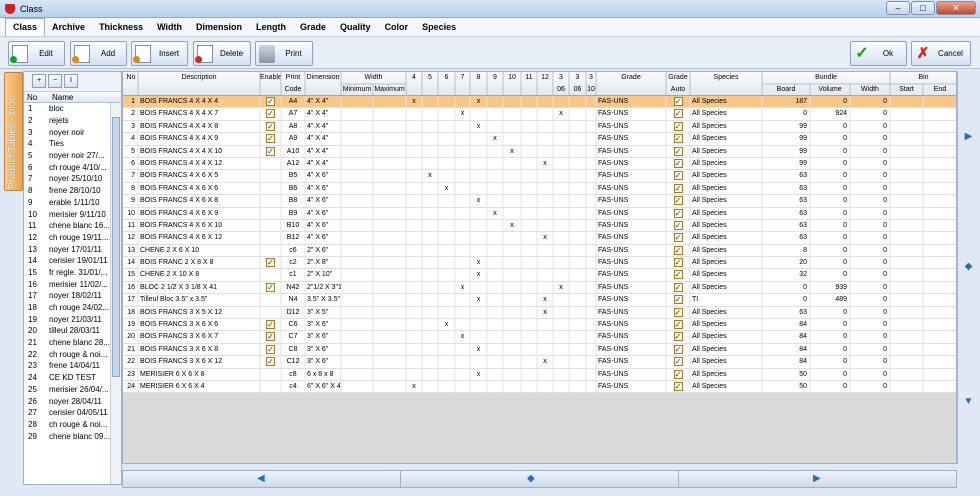  Describe the element at coordinates (439, 29) in the screenshot. I see `menu-tab-species: Species` at that location.